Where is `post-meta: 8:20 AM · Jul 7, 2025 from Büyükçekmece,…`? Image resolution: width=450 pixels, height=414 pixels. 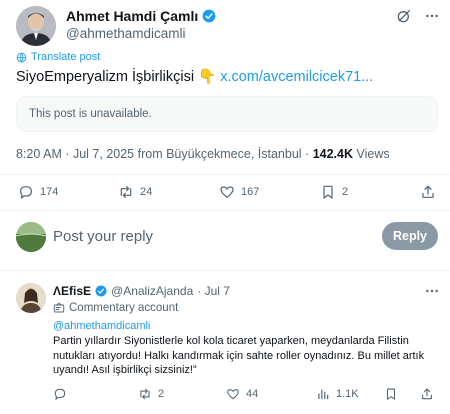 post-meta: 8:20 AM · Jul 7, 2025 from Büyükçekmece,… is located at coordinates (203, 154).